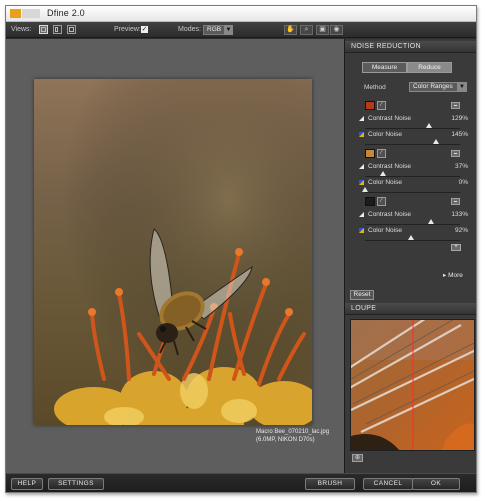 The height and width of the screenshot is (501, 485). Describe the element at coordinates (21, 29) in the screenshot. I see `views-label: Views:` at that location.